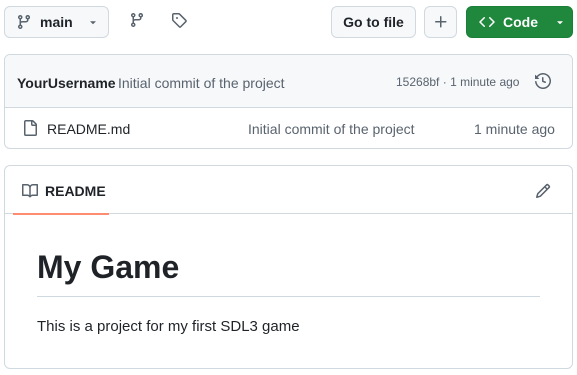 Image resolution: width=577 pixels, height=375 pixels. What do you see at coordinates (61, 214) in the screenshot?
I see `active-tab-indicator` at bounding box center [61, 214].